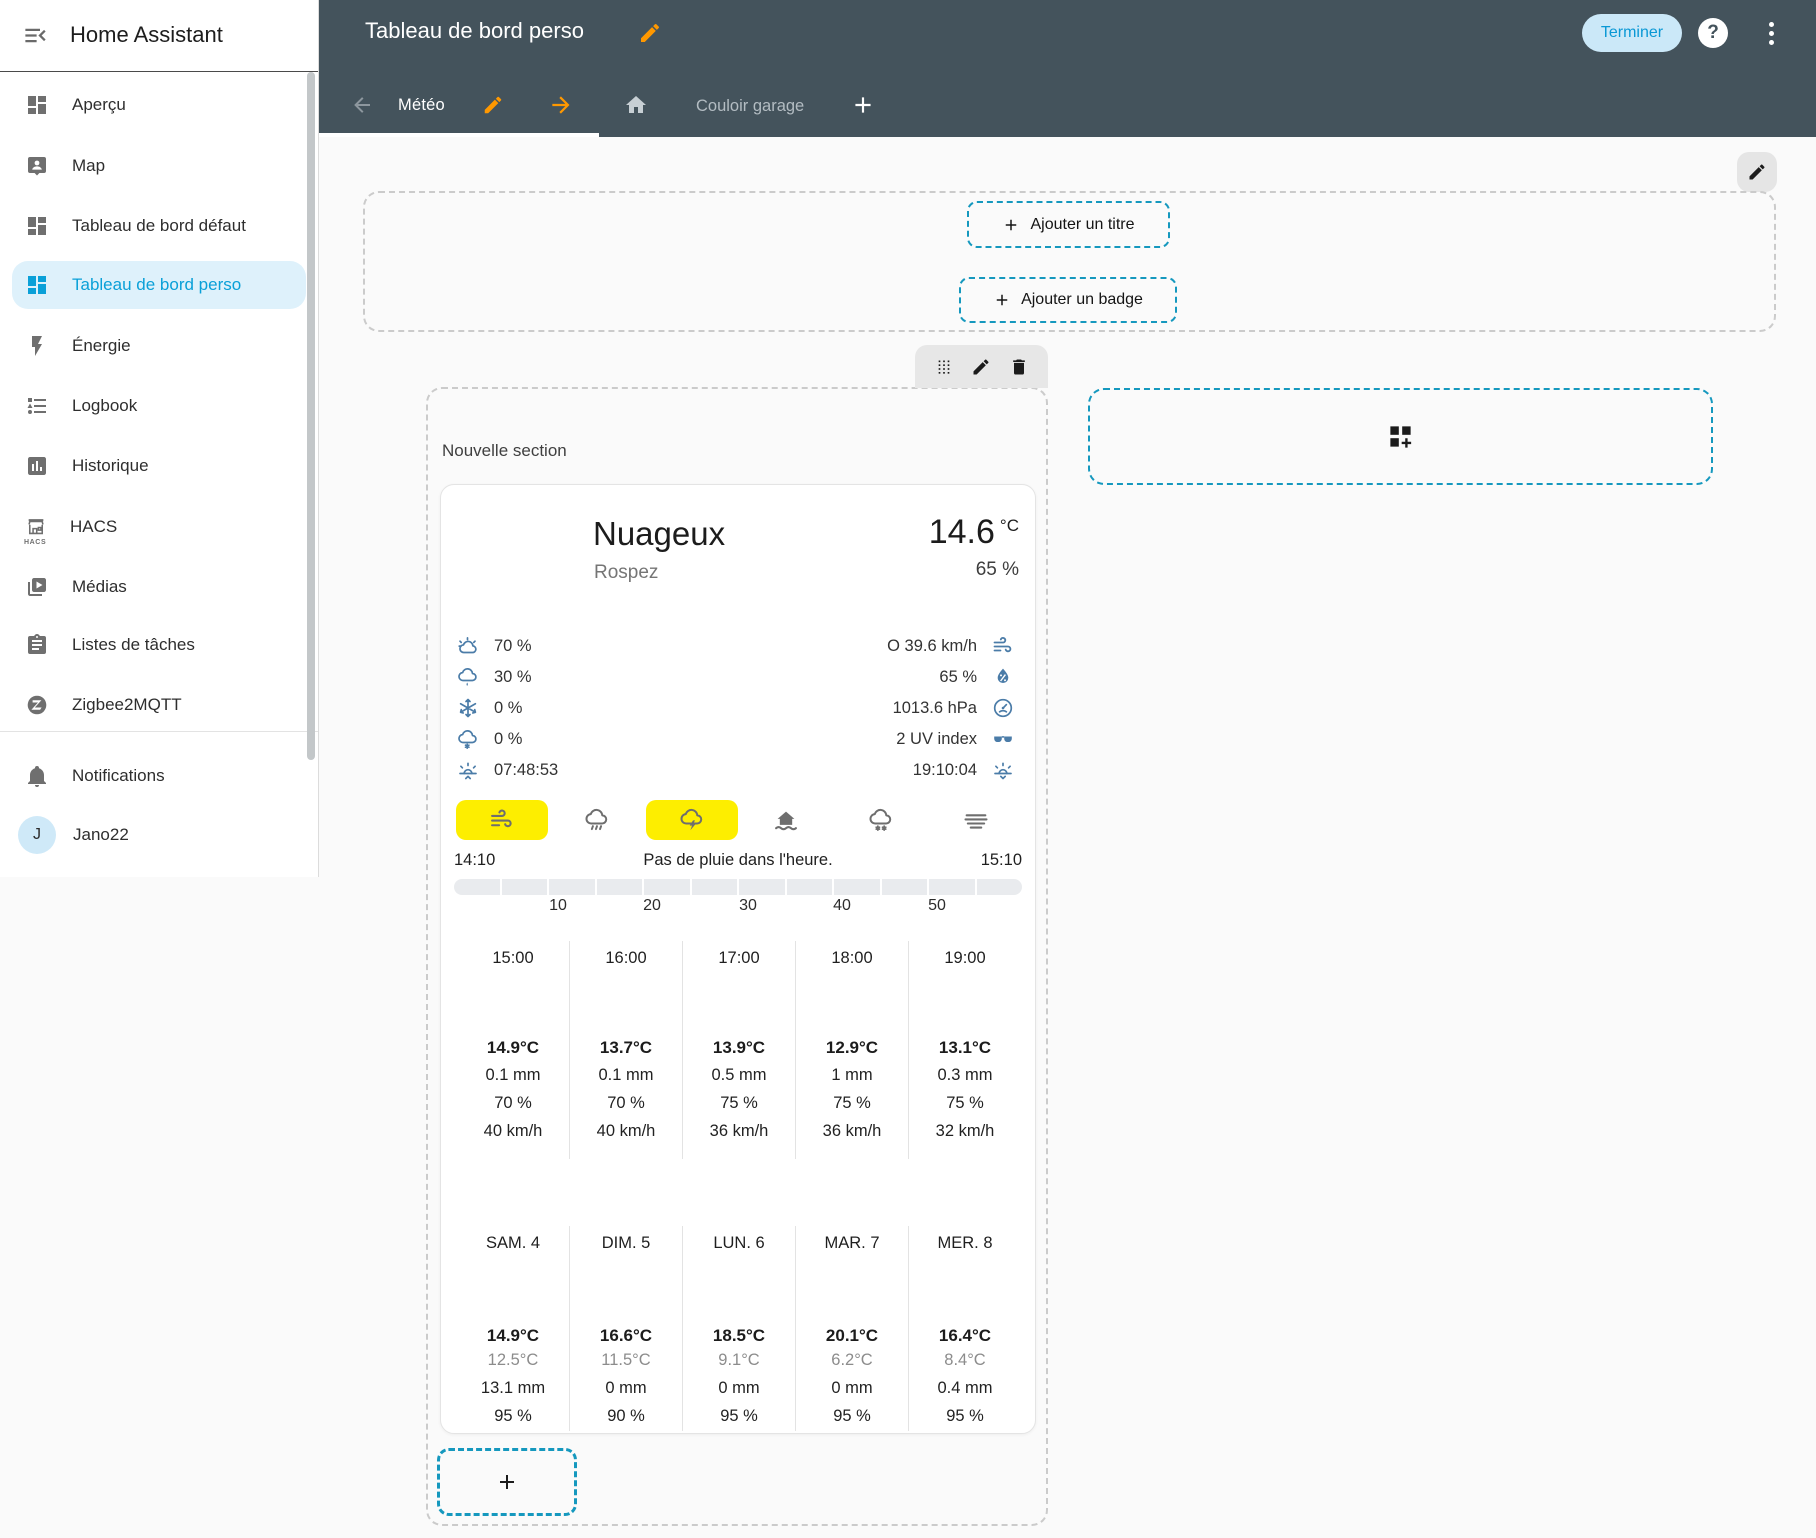 This screenshot has height=1538, width=1816. I want to click on overflow-menu-icon, so click(1771, 33).